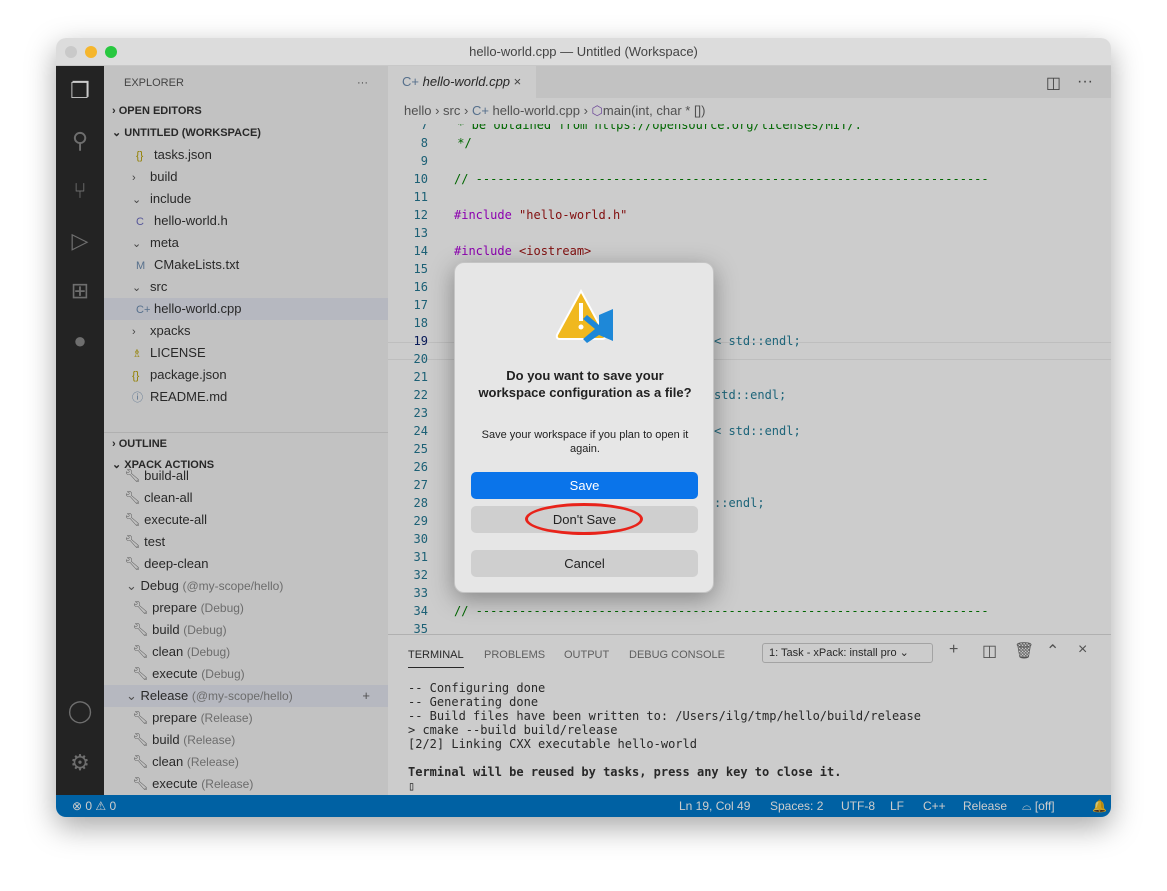  I want to click on xpack-action-item: 🔧︎ test, so click(246, 542).